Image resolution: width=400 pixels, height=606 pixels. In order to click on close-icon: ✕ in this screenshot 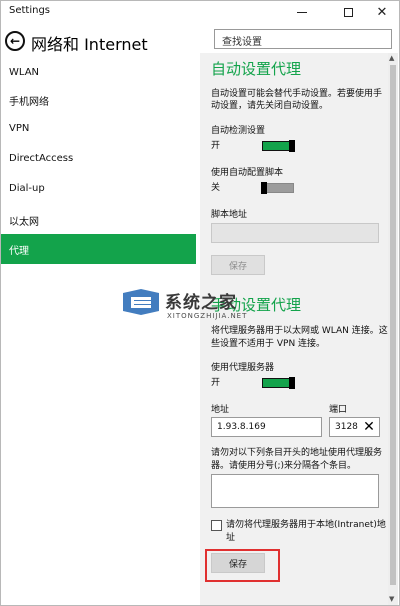, I will do `click(382, 12)`.